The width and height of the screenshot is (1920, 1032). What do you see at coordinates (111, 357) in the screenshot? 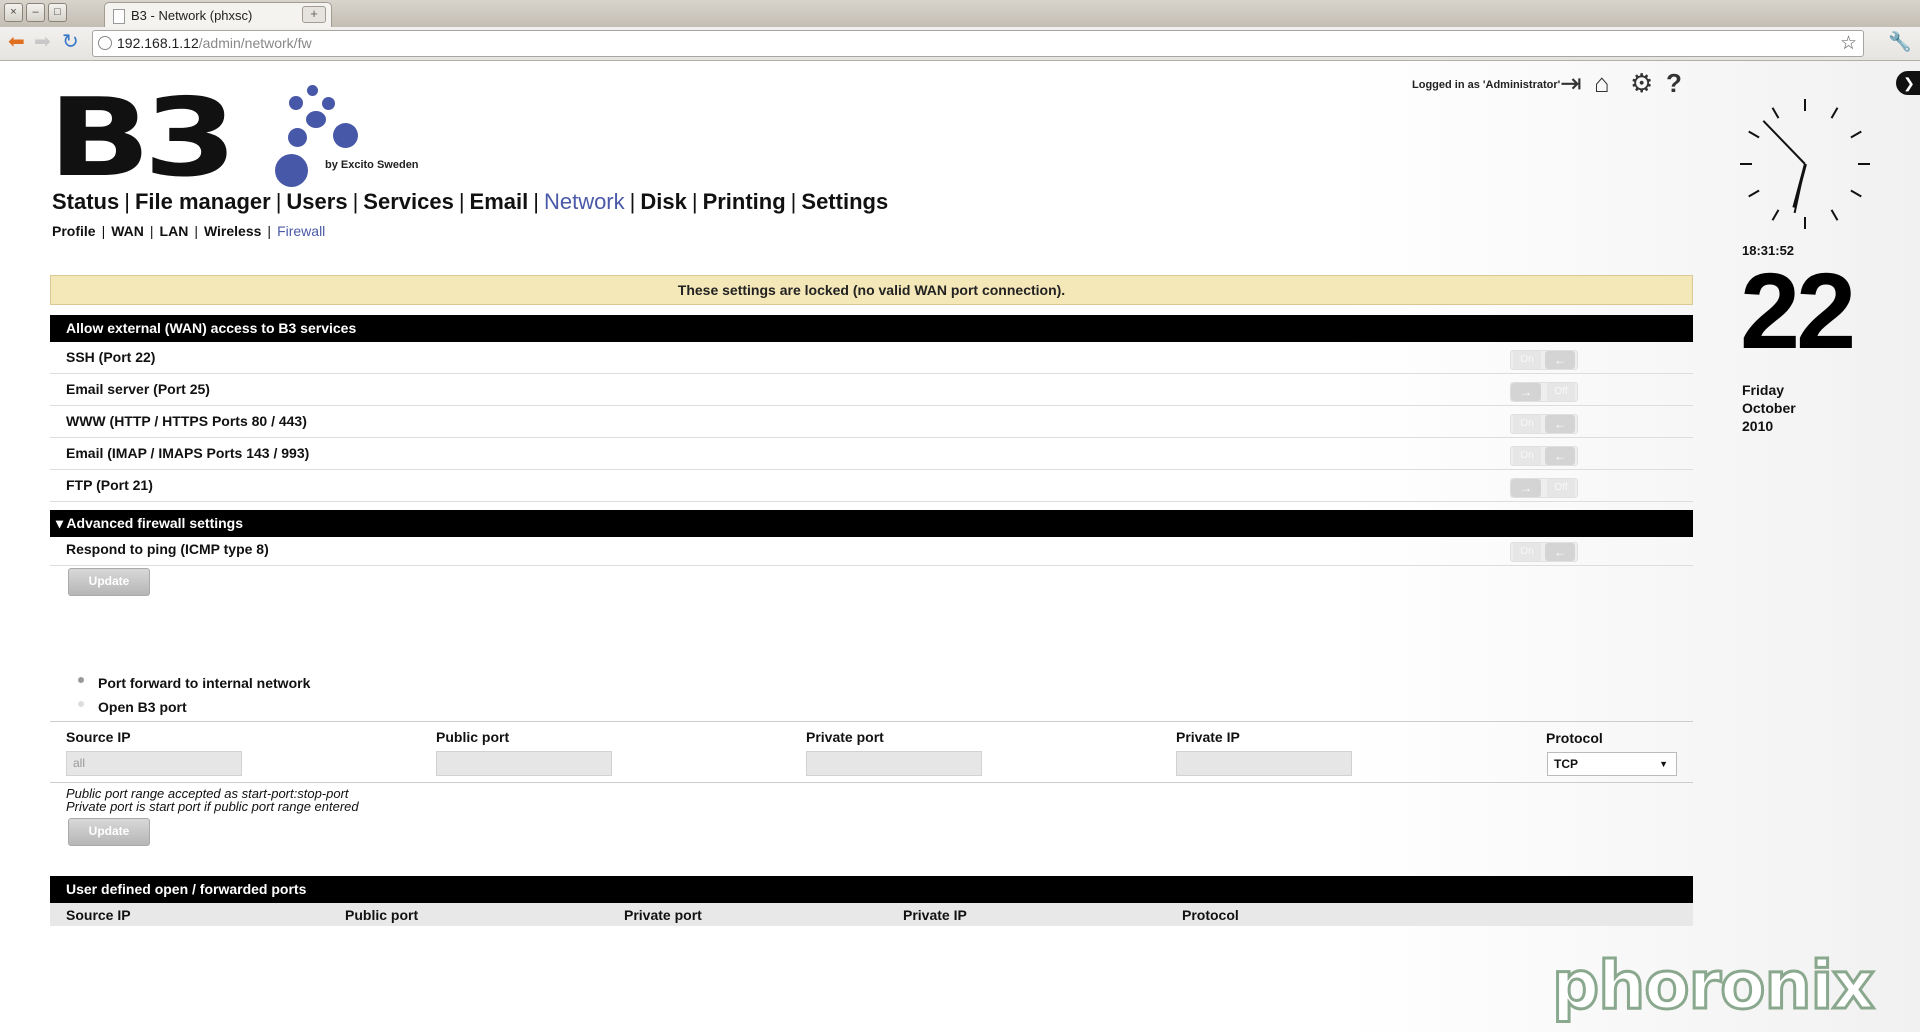
I see `service-label: SSH (Port 22)` at bounding box center [111, 357].